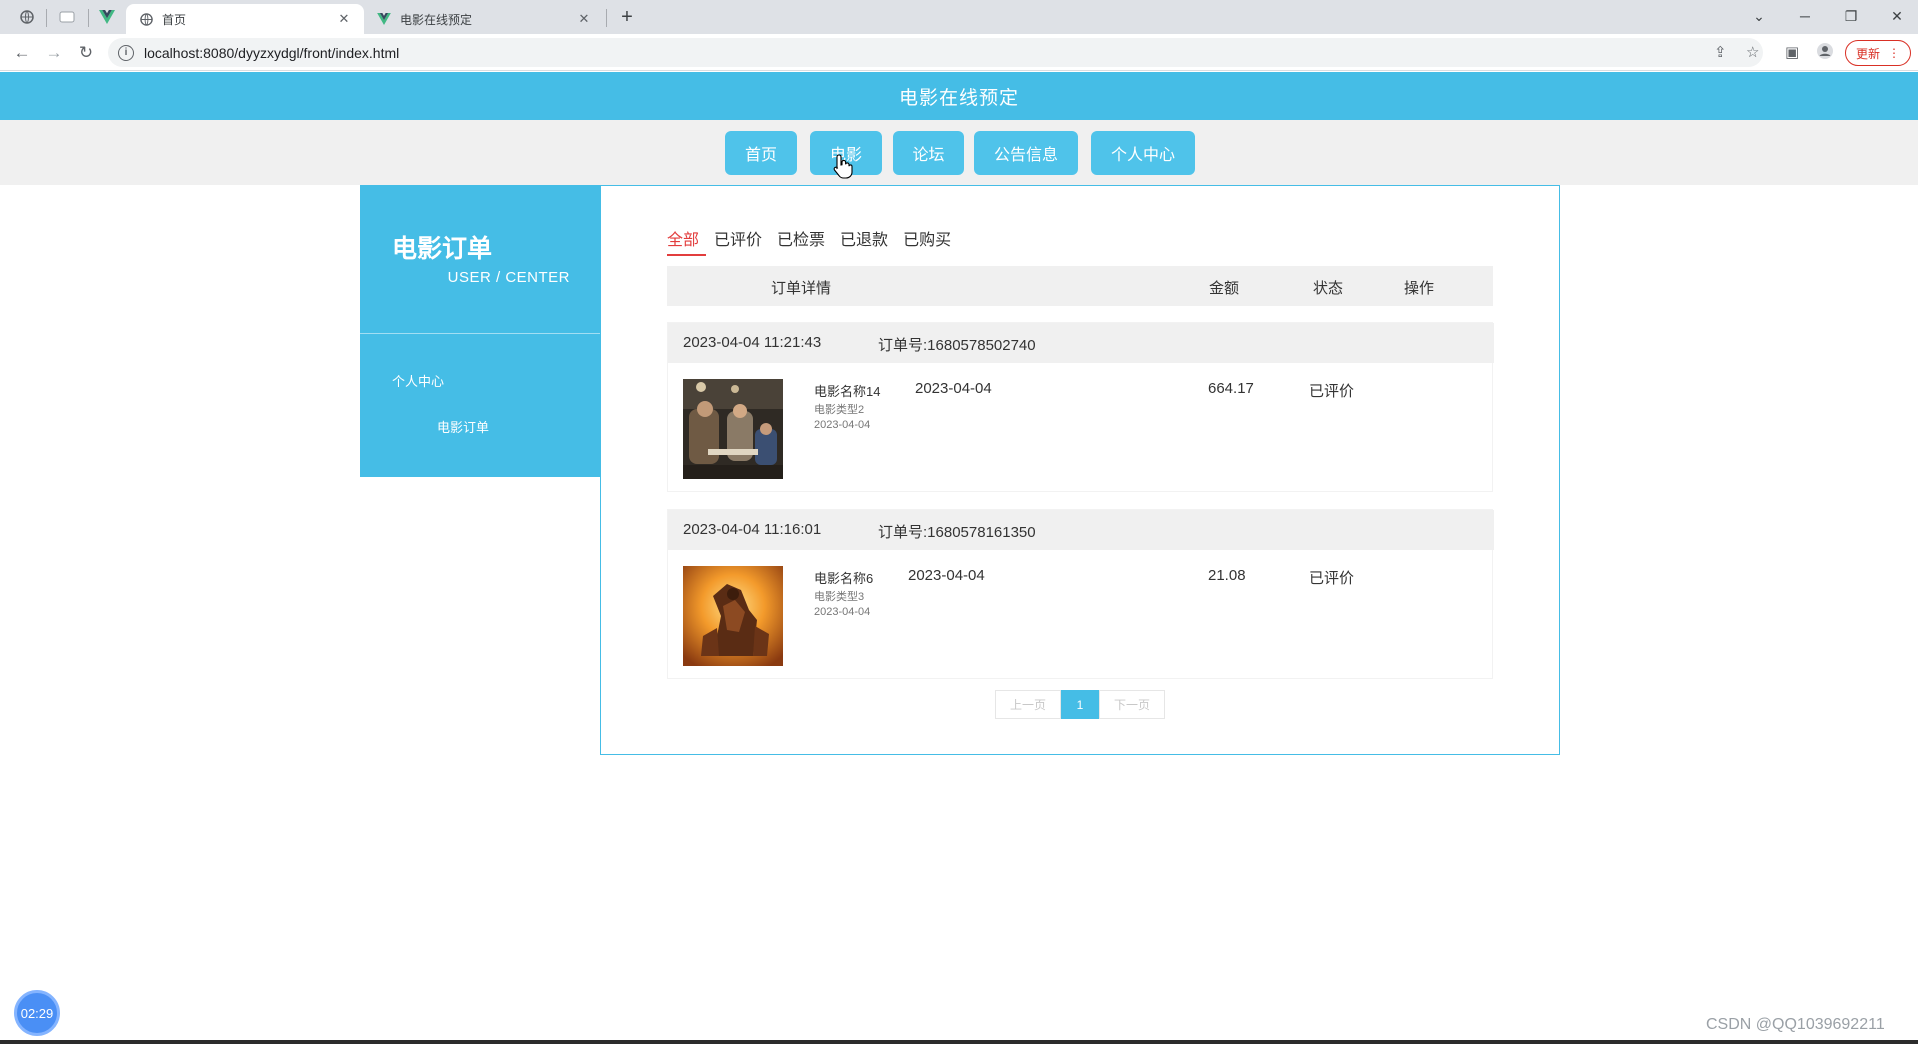 The image size is (1918, 1044). What do you see at coordinates (804, 241) in the screenshot?
I see `filter-tab-checked: 已检票` at bounding box center [804, 241].